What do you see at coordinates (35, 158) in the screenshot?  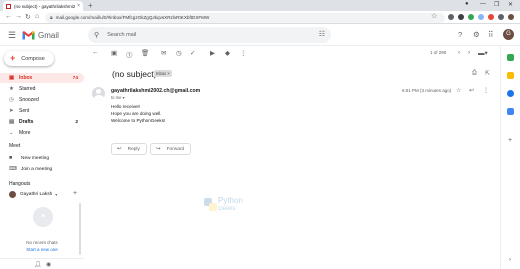 I see `meet-item-label: New meeting` at bounding box center [35, 158].